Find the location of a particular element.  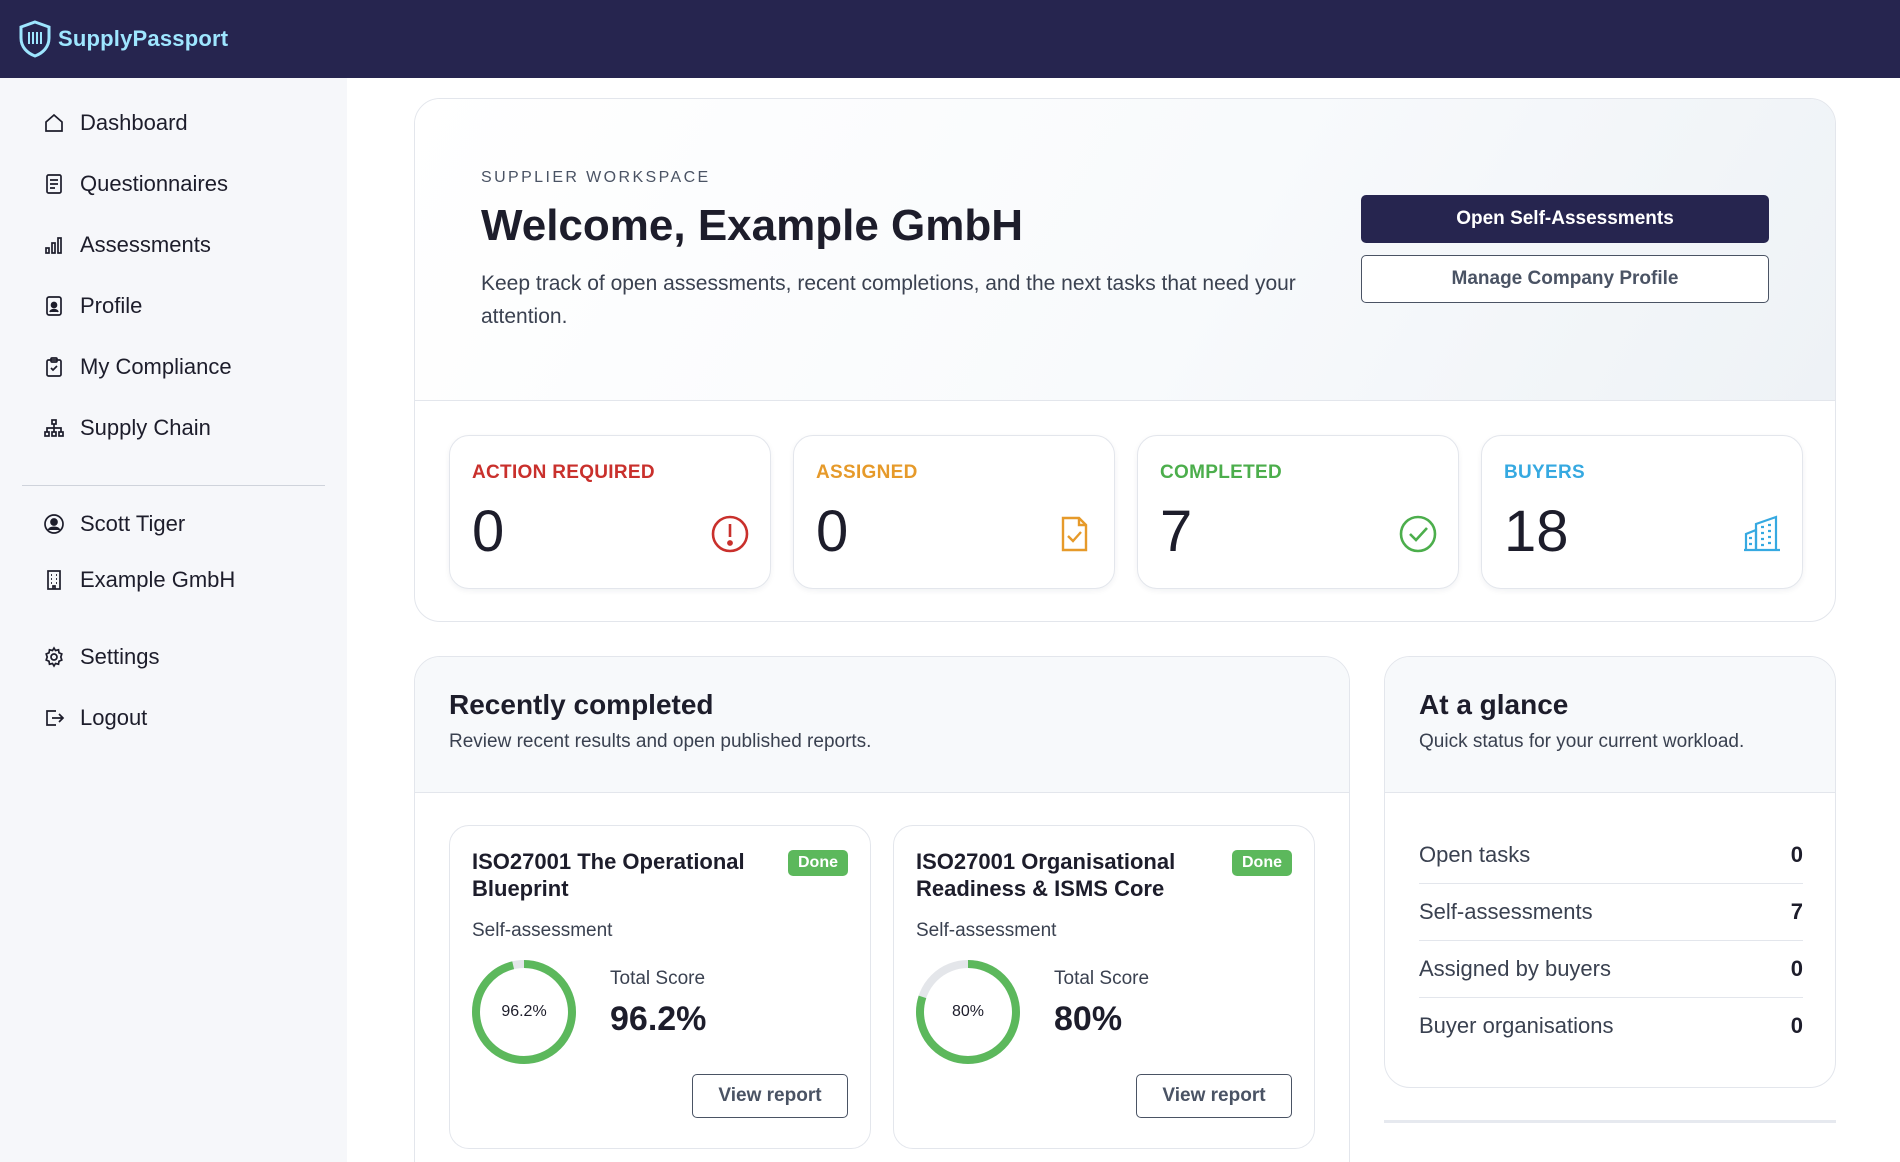

sidebar-item-dashboard: Dashboard is located at coordinates (115, 123).